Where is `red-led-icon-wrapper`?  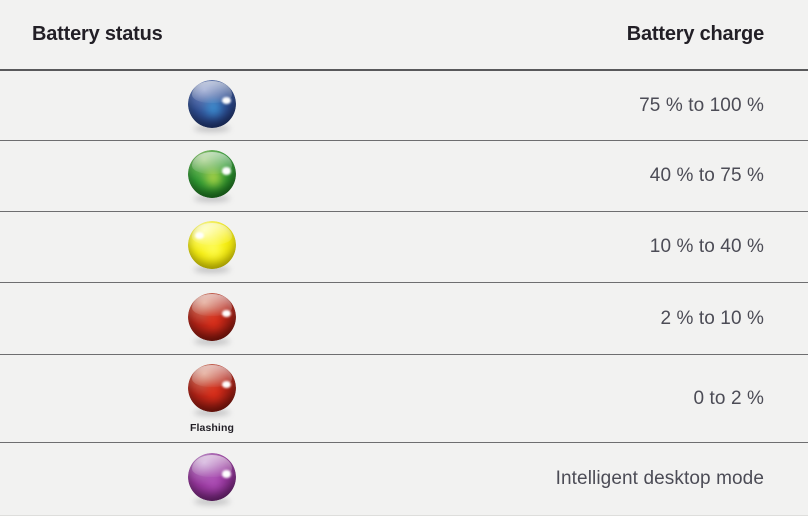
red-led-icon-wrapper is located at coordinates (212, 318).